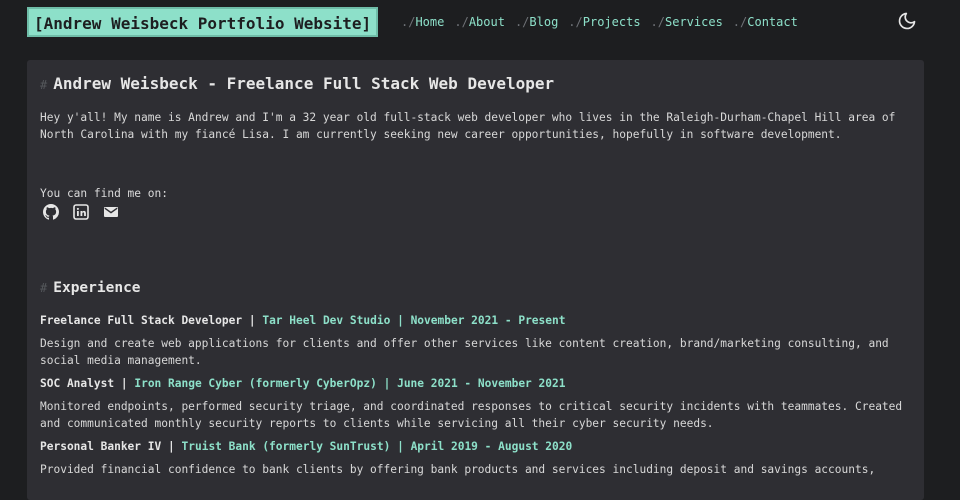 The image size is (960, 500). I want to click on job-dates: November 2021 - Present, so click(488, 320).